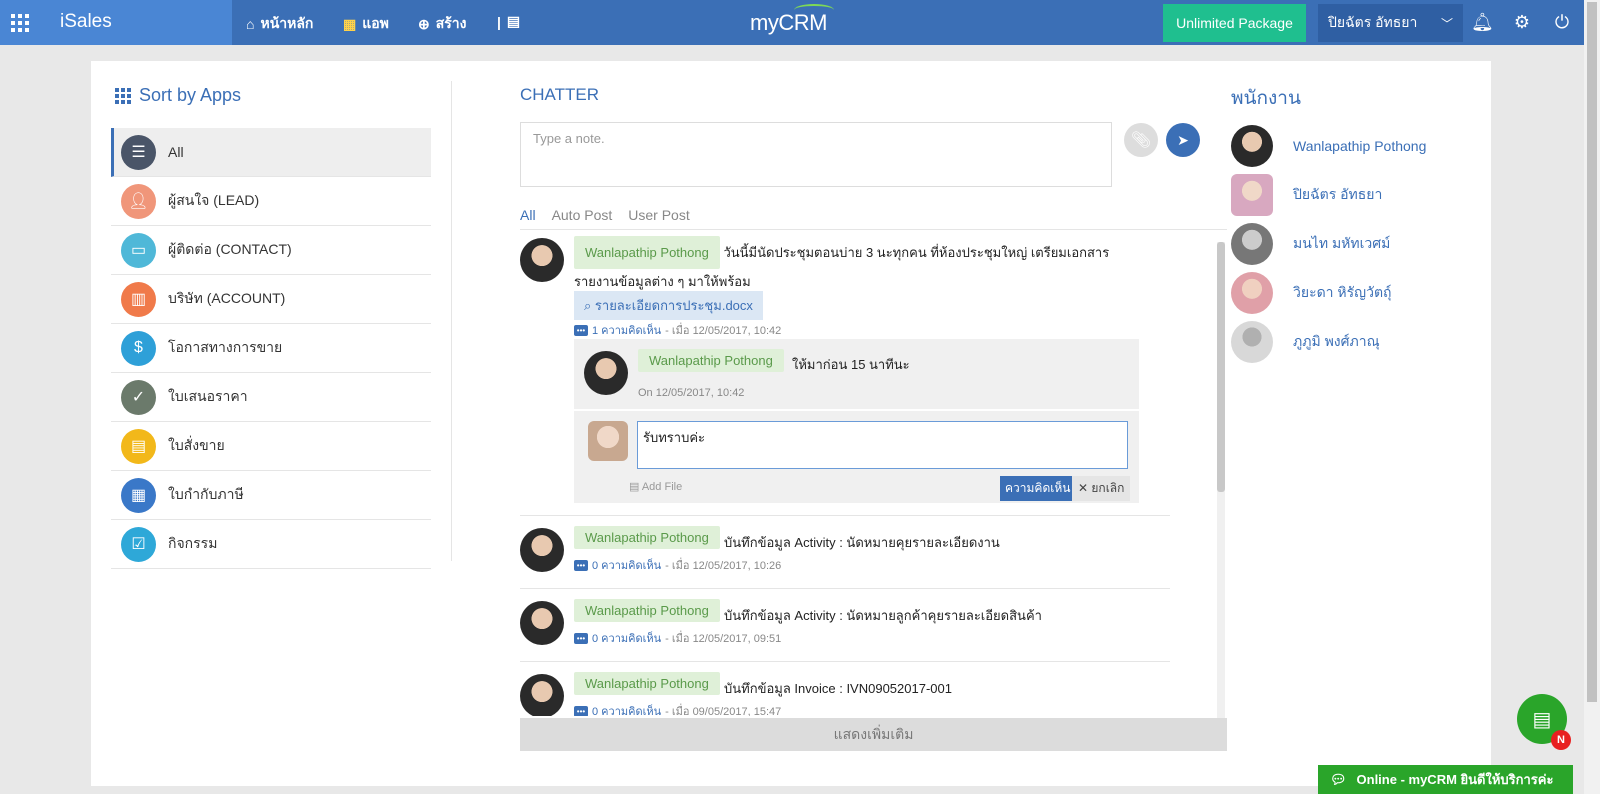 This screenshot has width=1600, height=794. What do you see at coordinates (1482, 22) in the screenshot?
I see `bell-icon: 🔔︎` at bounding box center [1482, 22].